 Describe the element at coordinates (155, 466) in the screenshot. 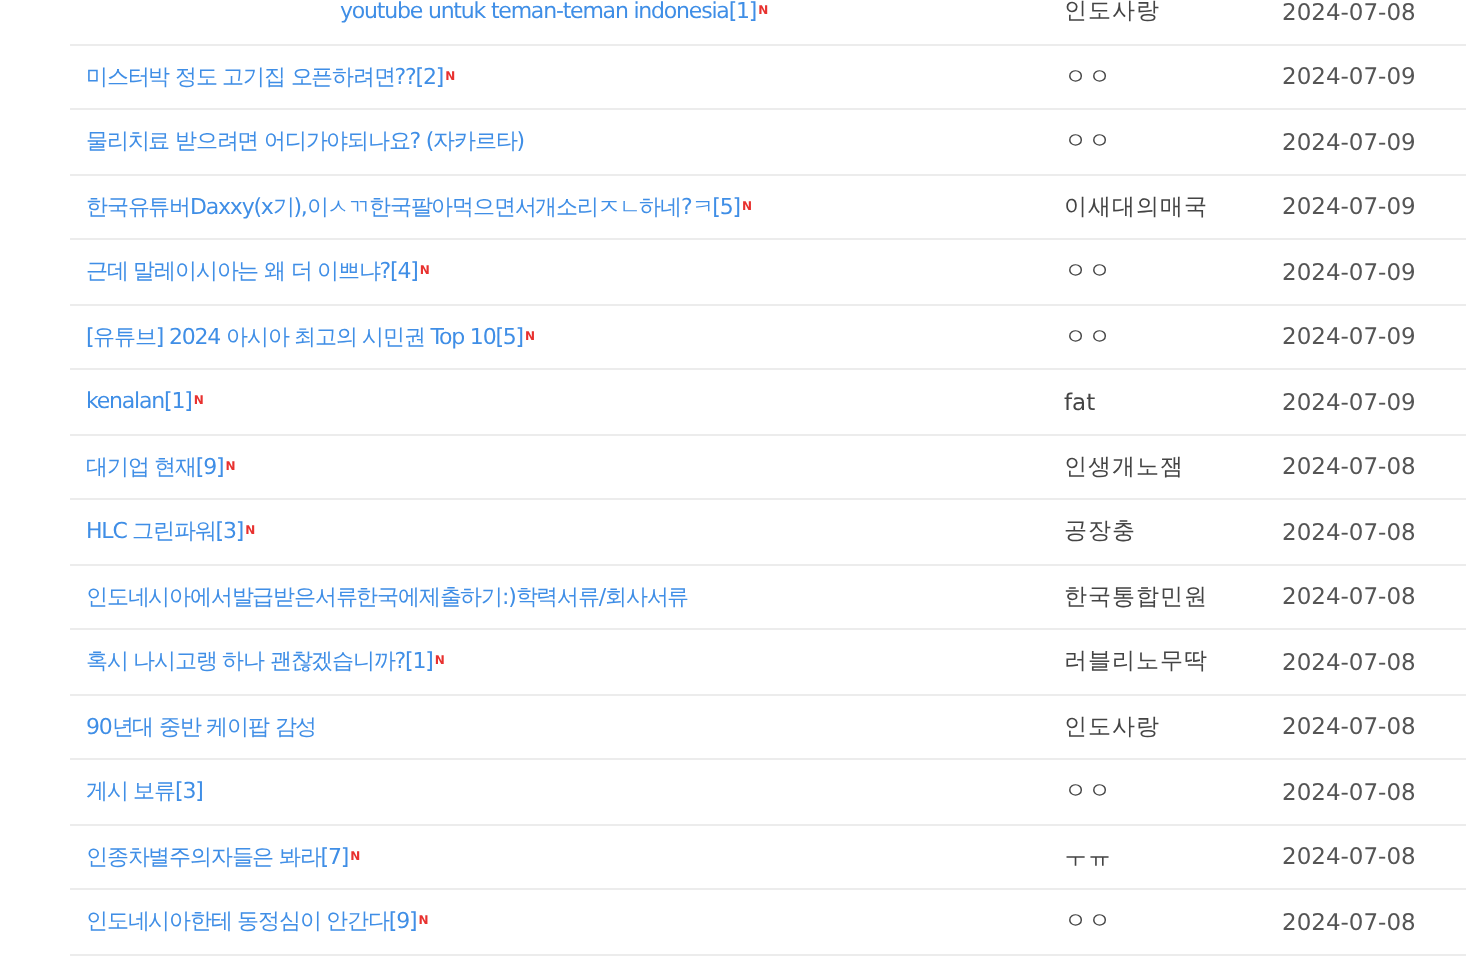

I see `post-title-link: 대기업 현재[9]` at that location.